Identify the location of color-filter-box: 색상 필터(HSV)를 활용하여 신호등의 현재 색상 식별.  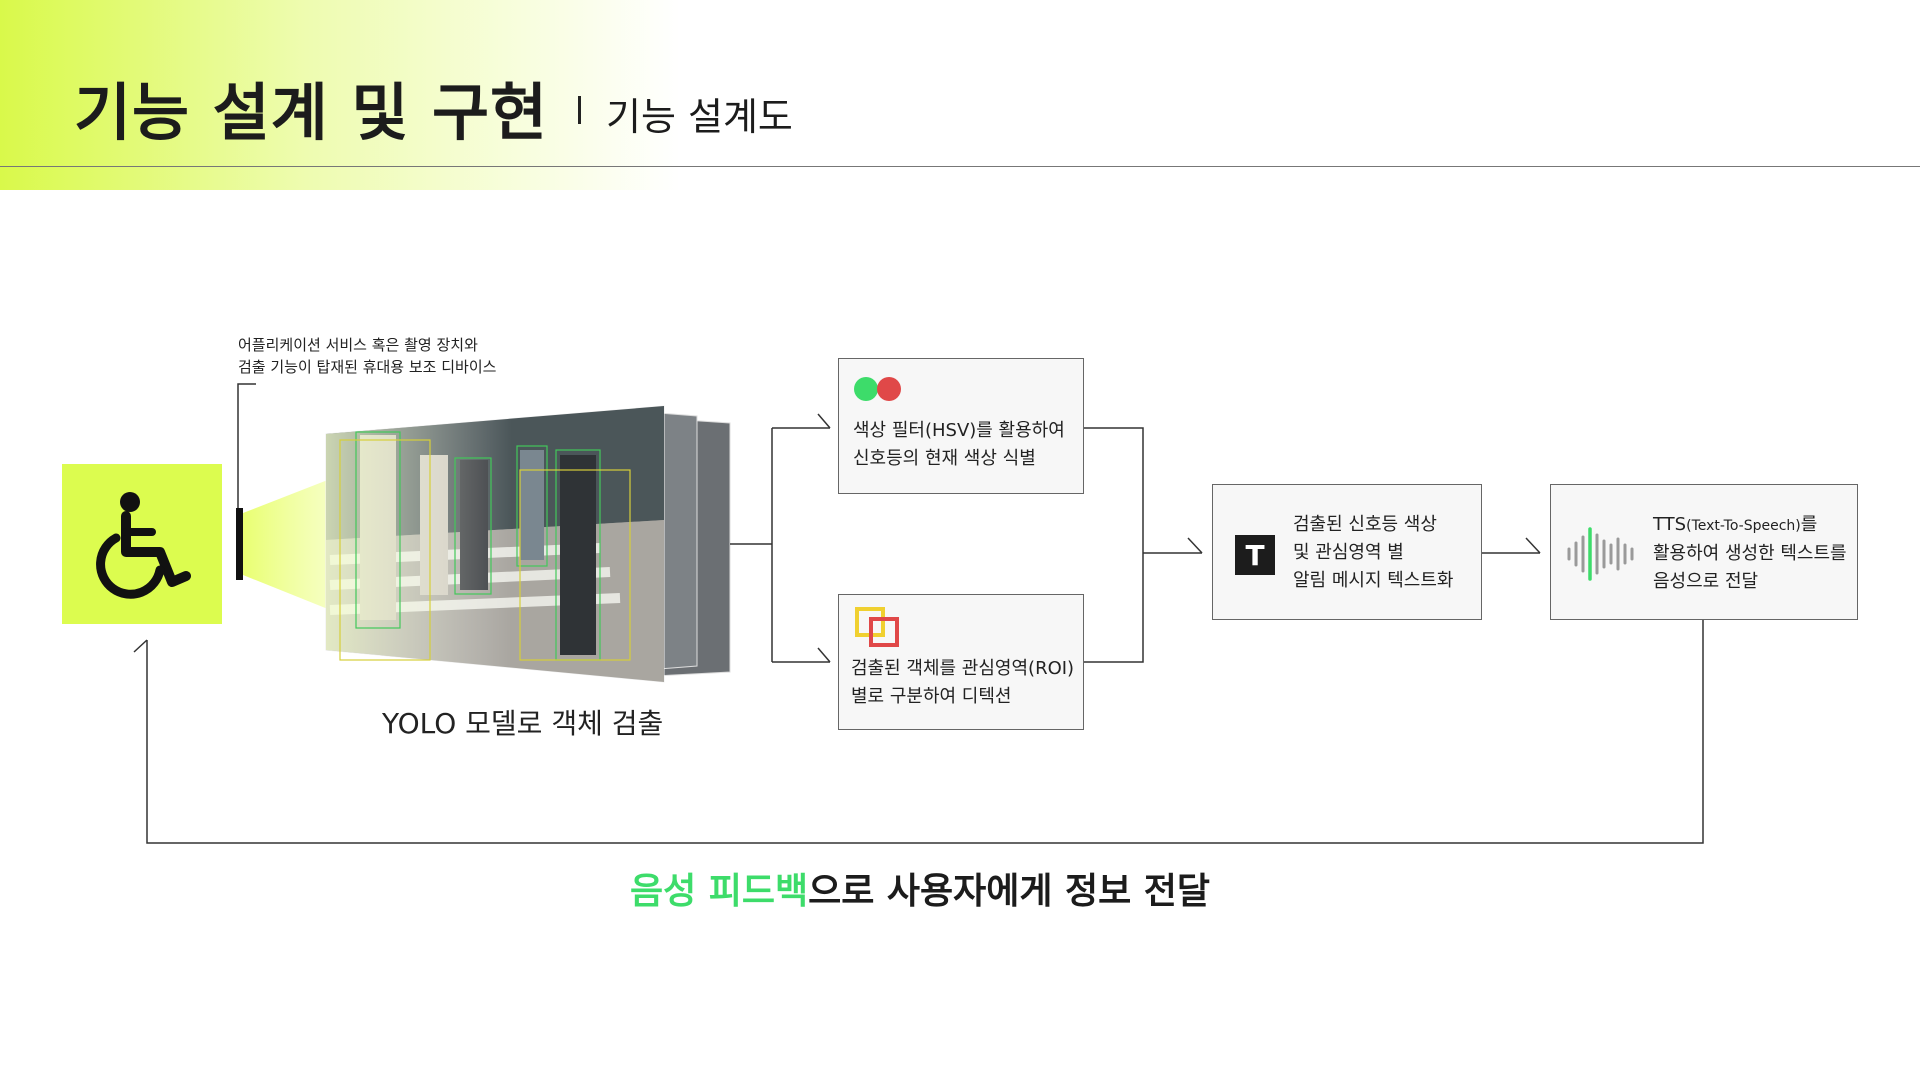
(961, 426).